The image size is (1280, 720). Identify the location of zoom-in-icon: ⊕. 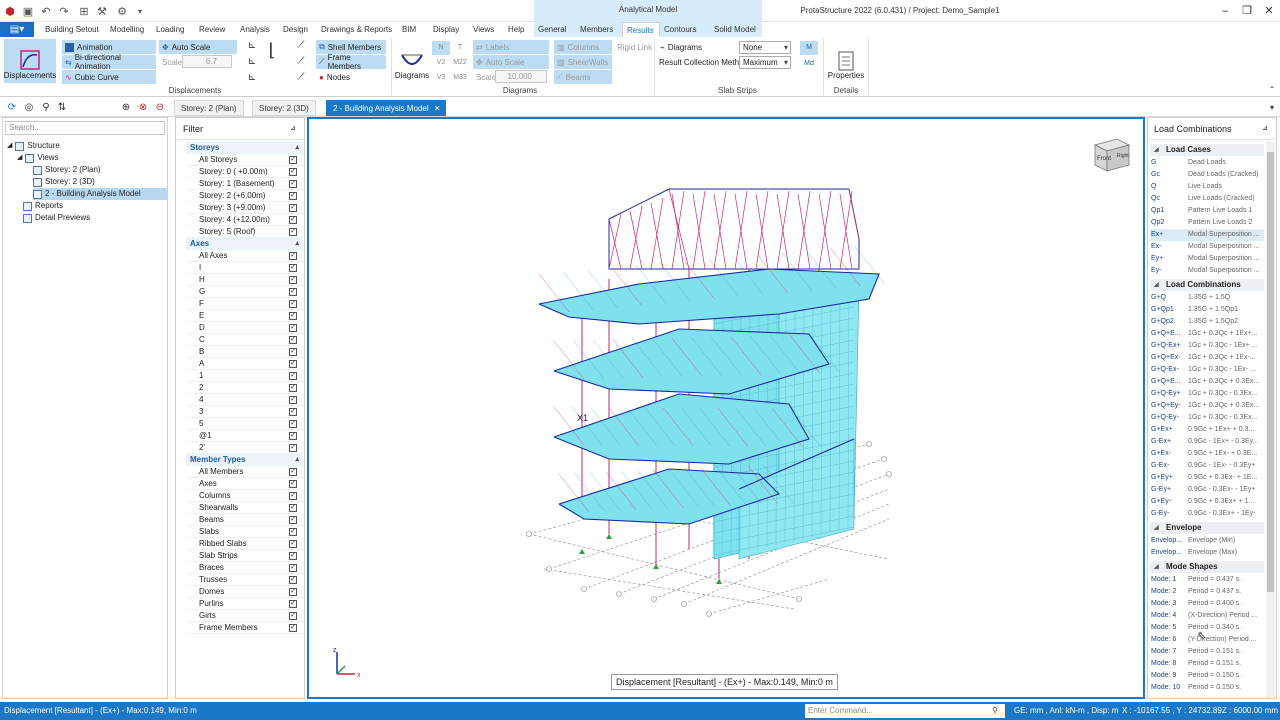
(126, 108).